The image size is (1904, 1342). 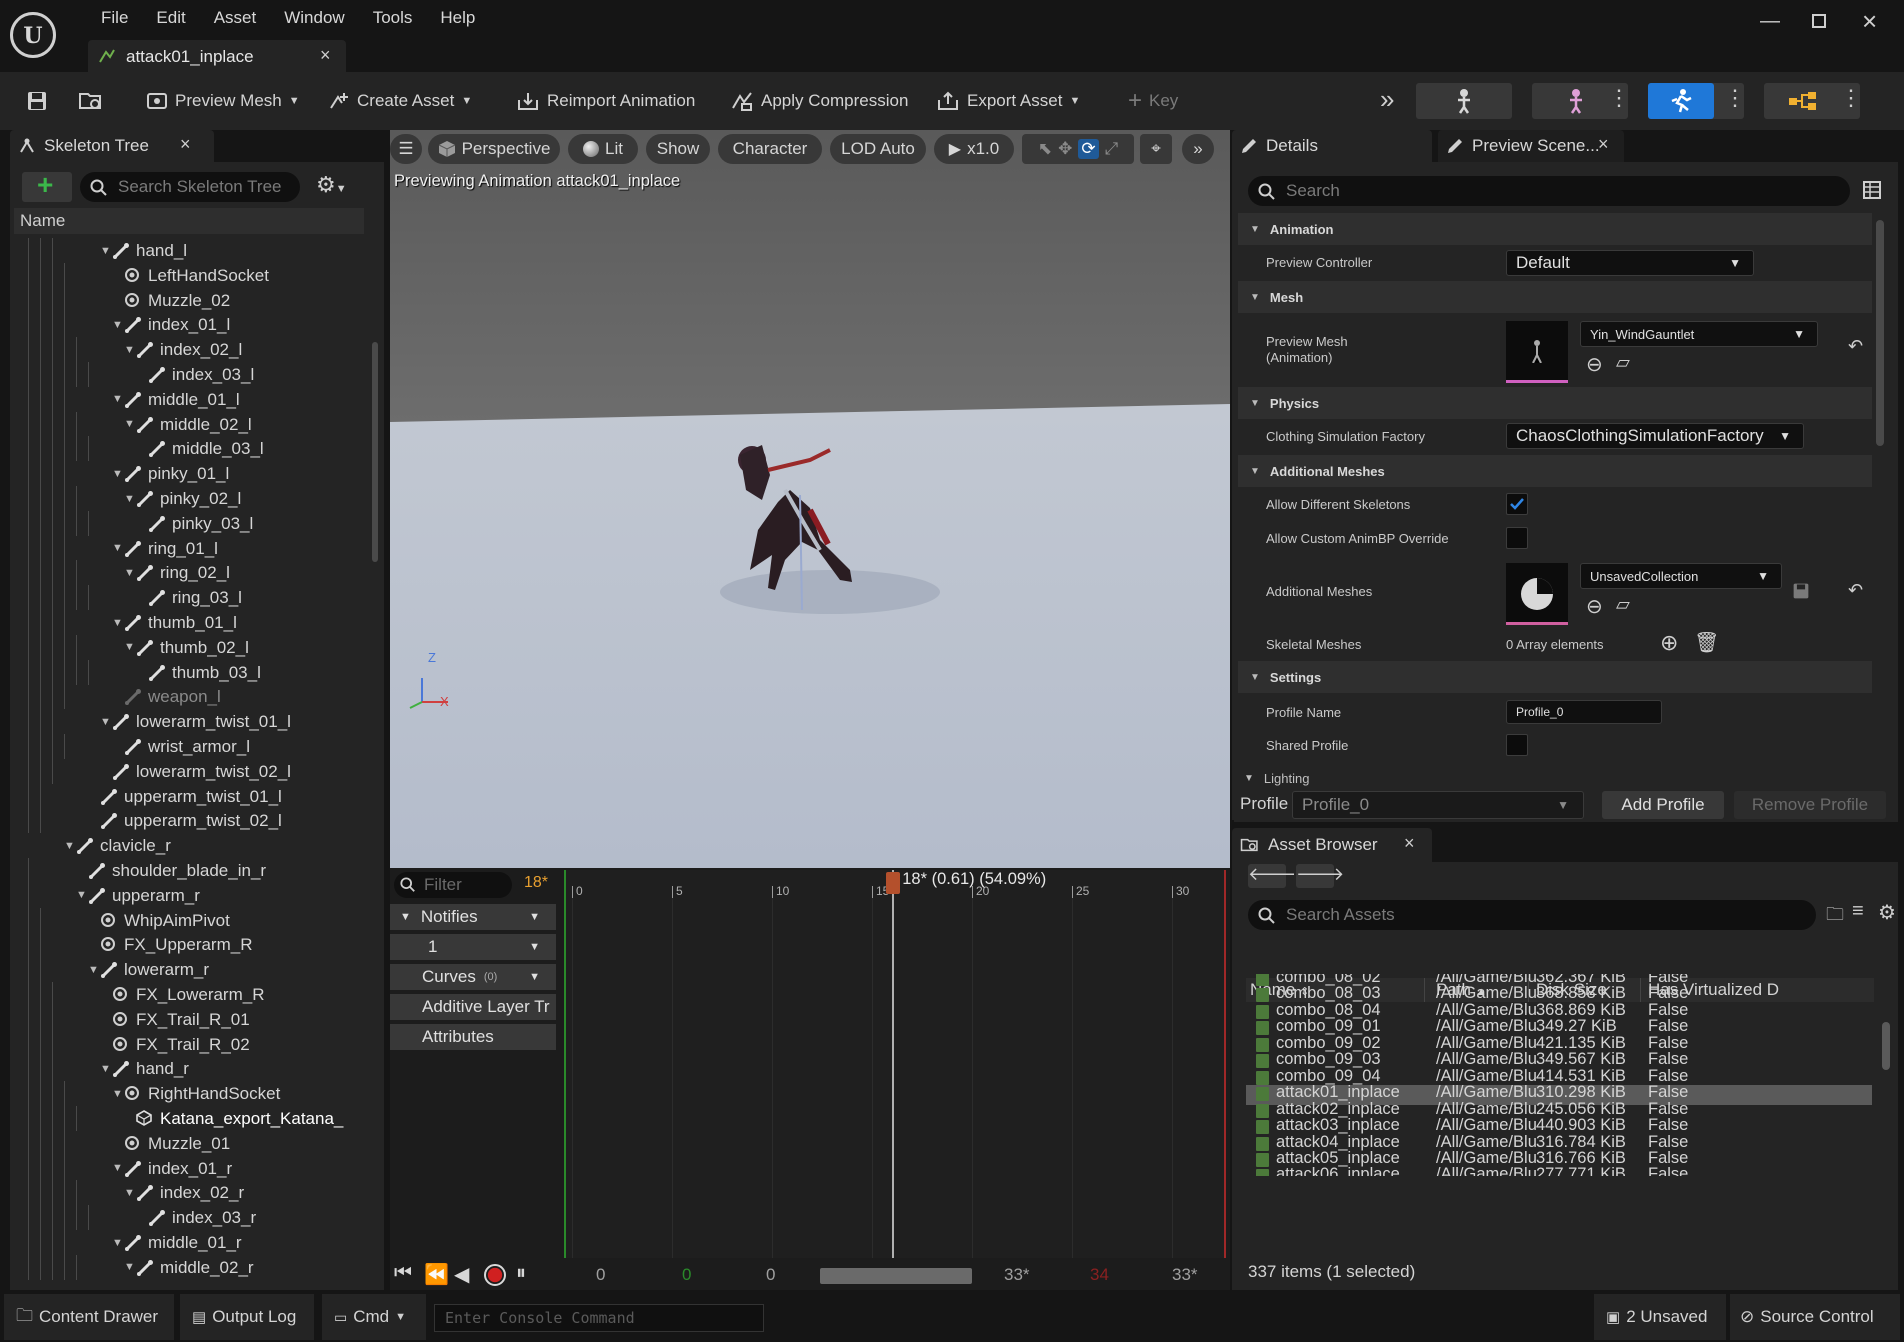 What do you see at coordinates (495, 1275) in the screenshot?
I see `record-icon` at bounding box center [495, 1275].